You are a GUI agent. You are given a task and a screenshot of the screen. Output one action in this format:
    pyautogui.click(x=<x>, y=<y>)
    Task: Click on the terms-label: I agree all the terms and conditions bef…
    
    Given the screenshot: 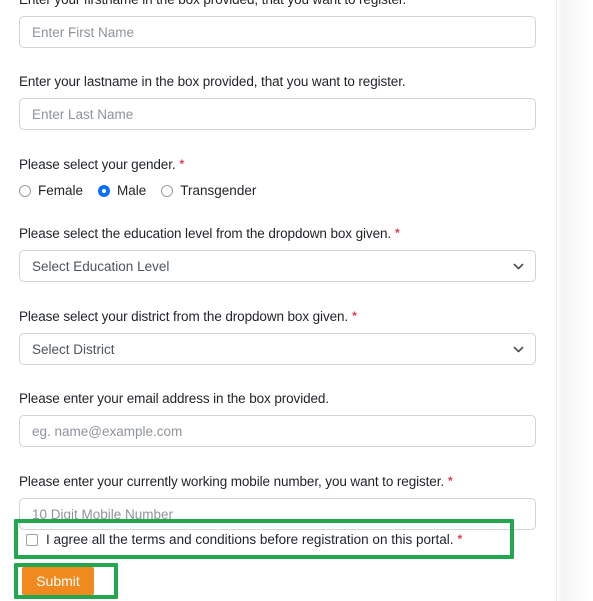 What is the action you would take?
    pyautogui.click(x=254, y=539)
    